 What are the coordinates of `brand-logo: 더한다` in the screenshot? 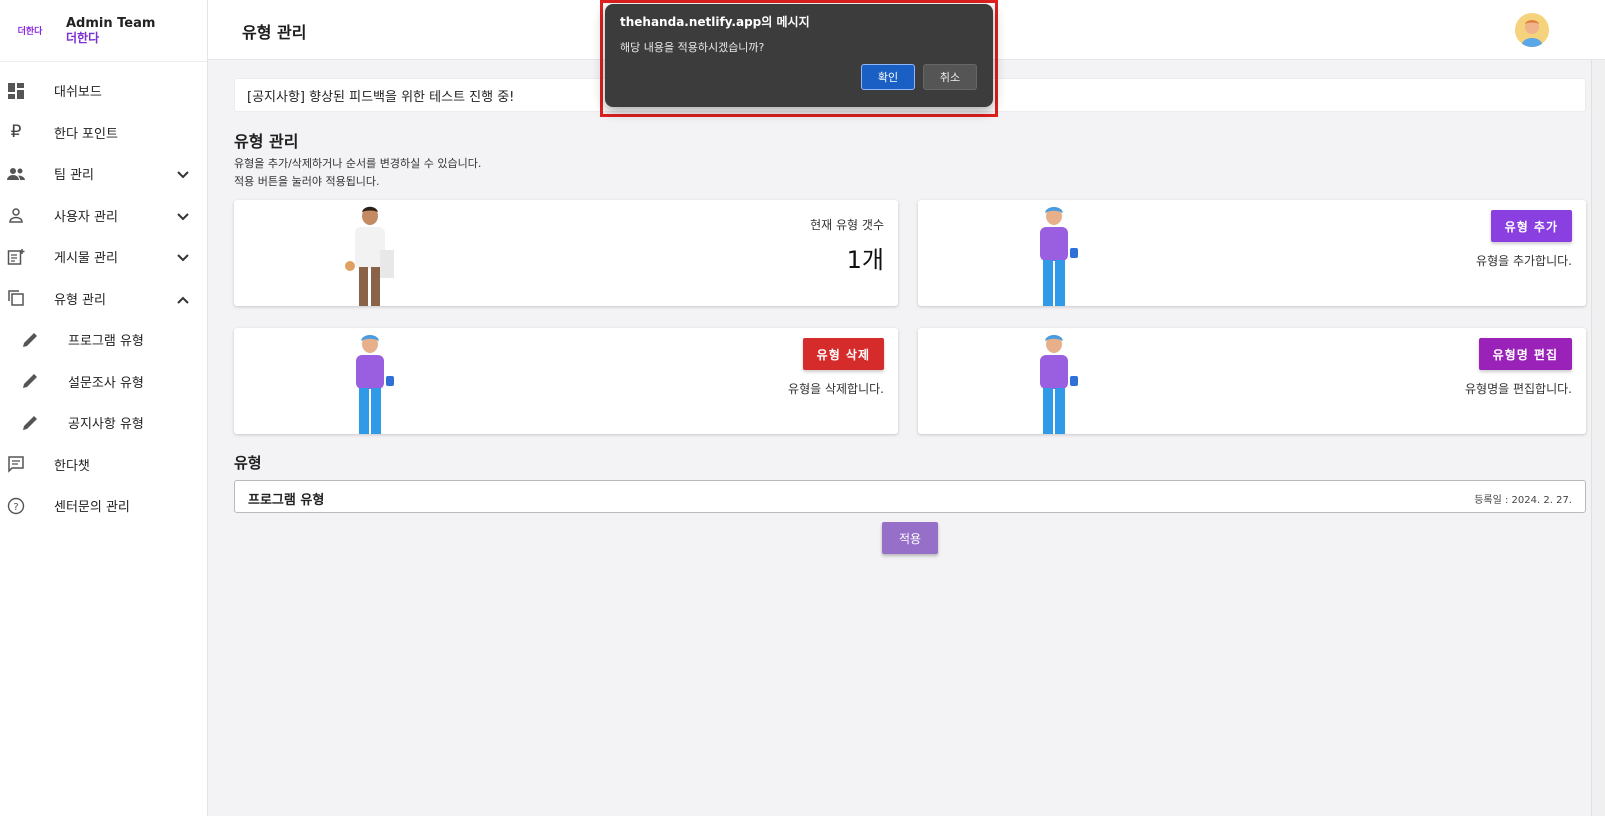 It's located at (30, 32).